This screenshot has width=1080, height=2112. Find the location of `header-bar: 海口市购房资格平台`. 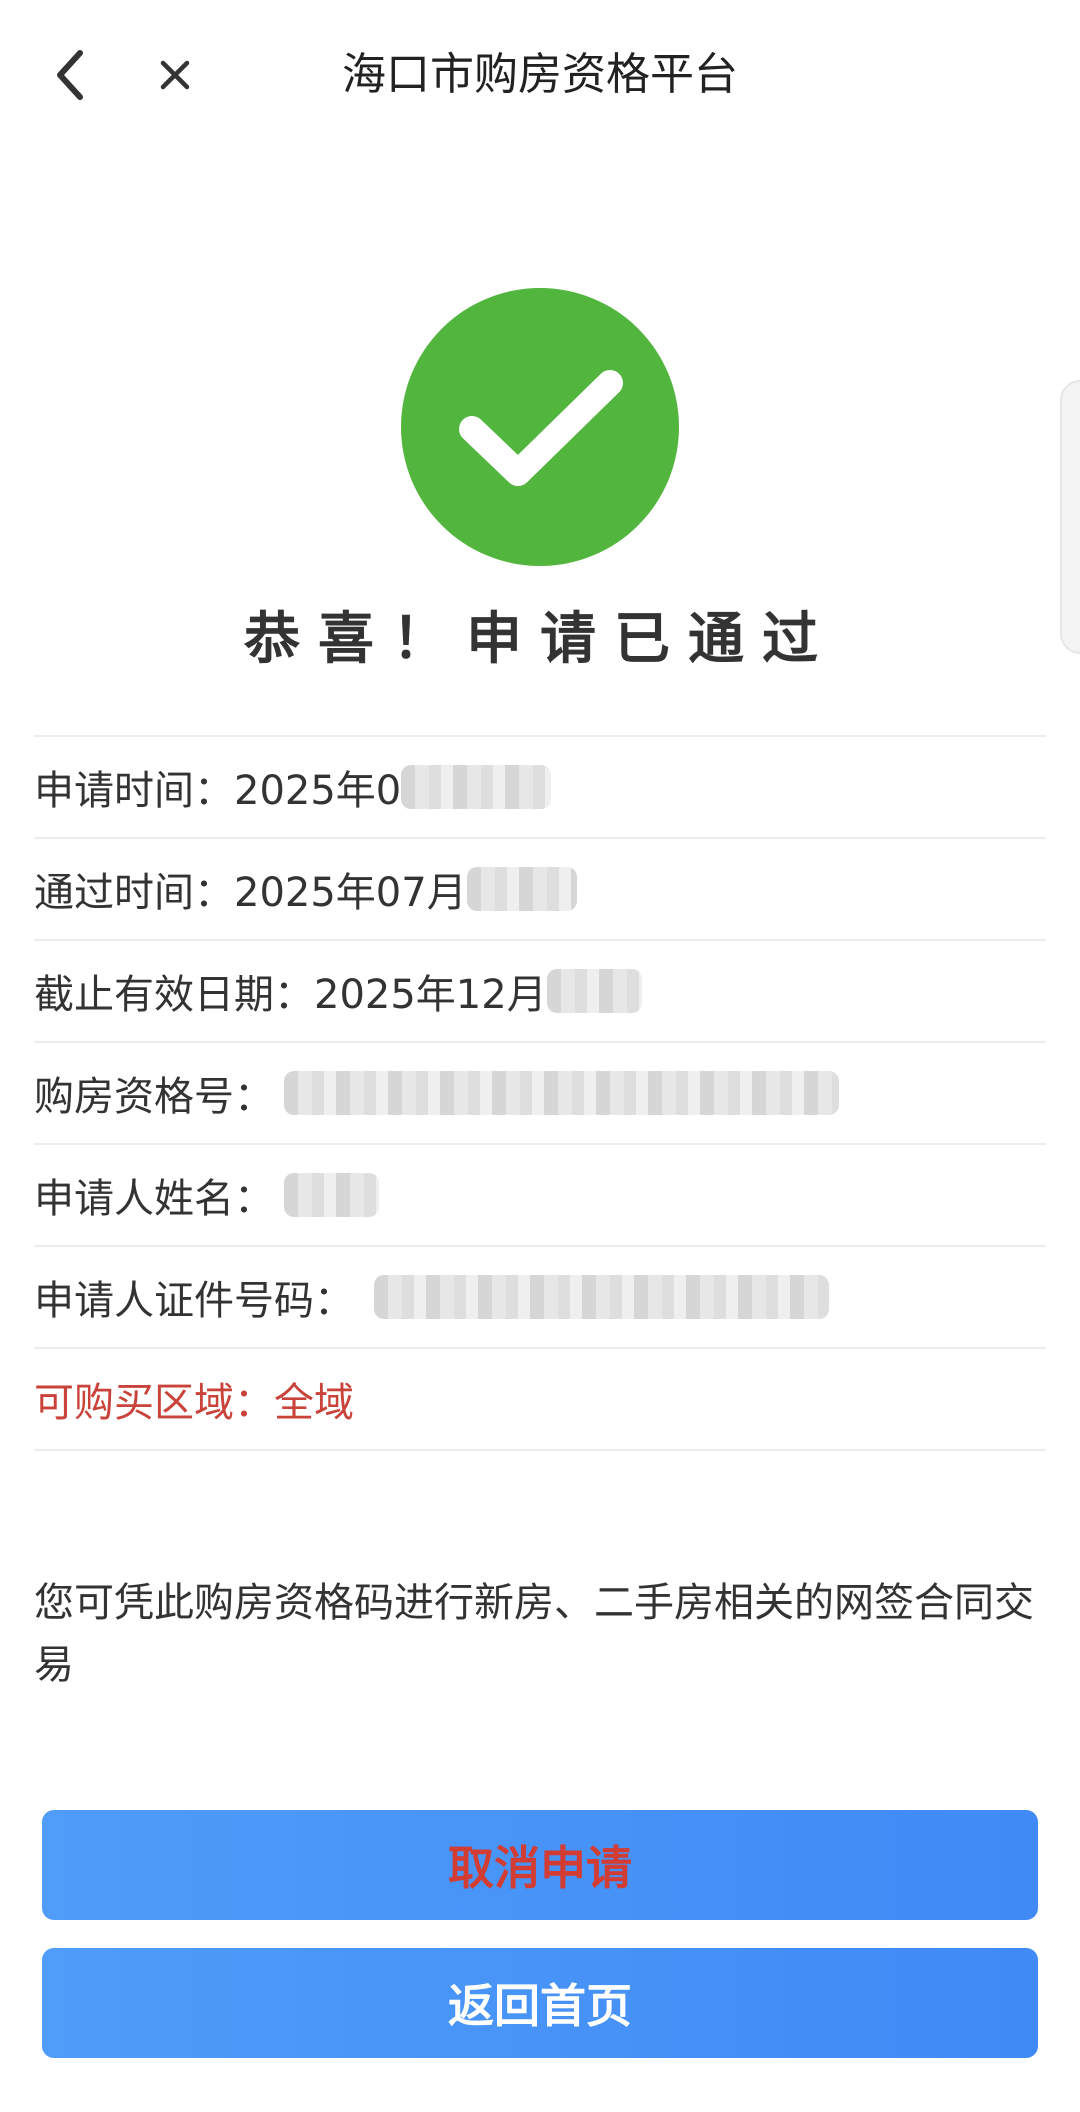

header-bar: 海口市购房资格平台 is located at coordinates (540, 75).